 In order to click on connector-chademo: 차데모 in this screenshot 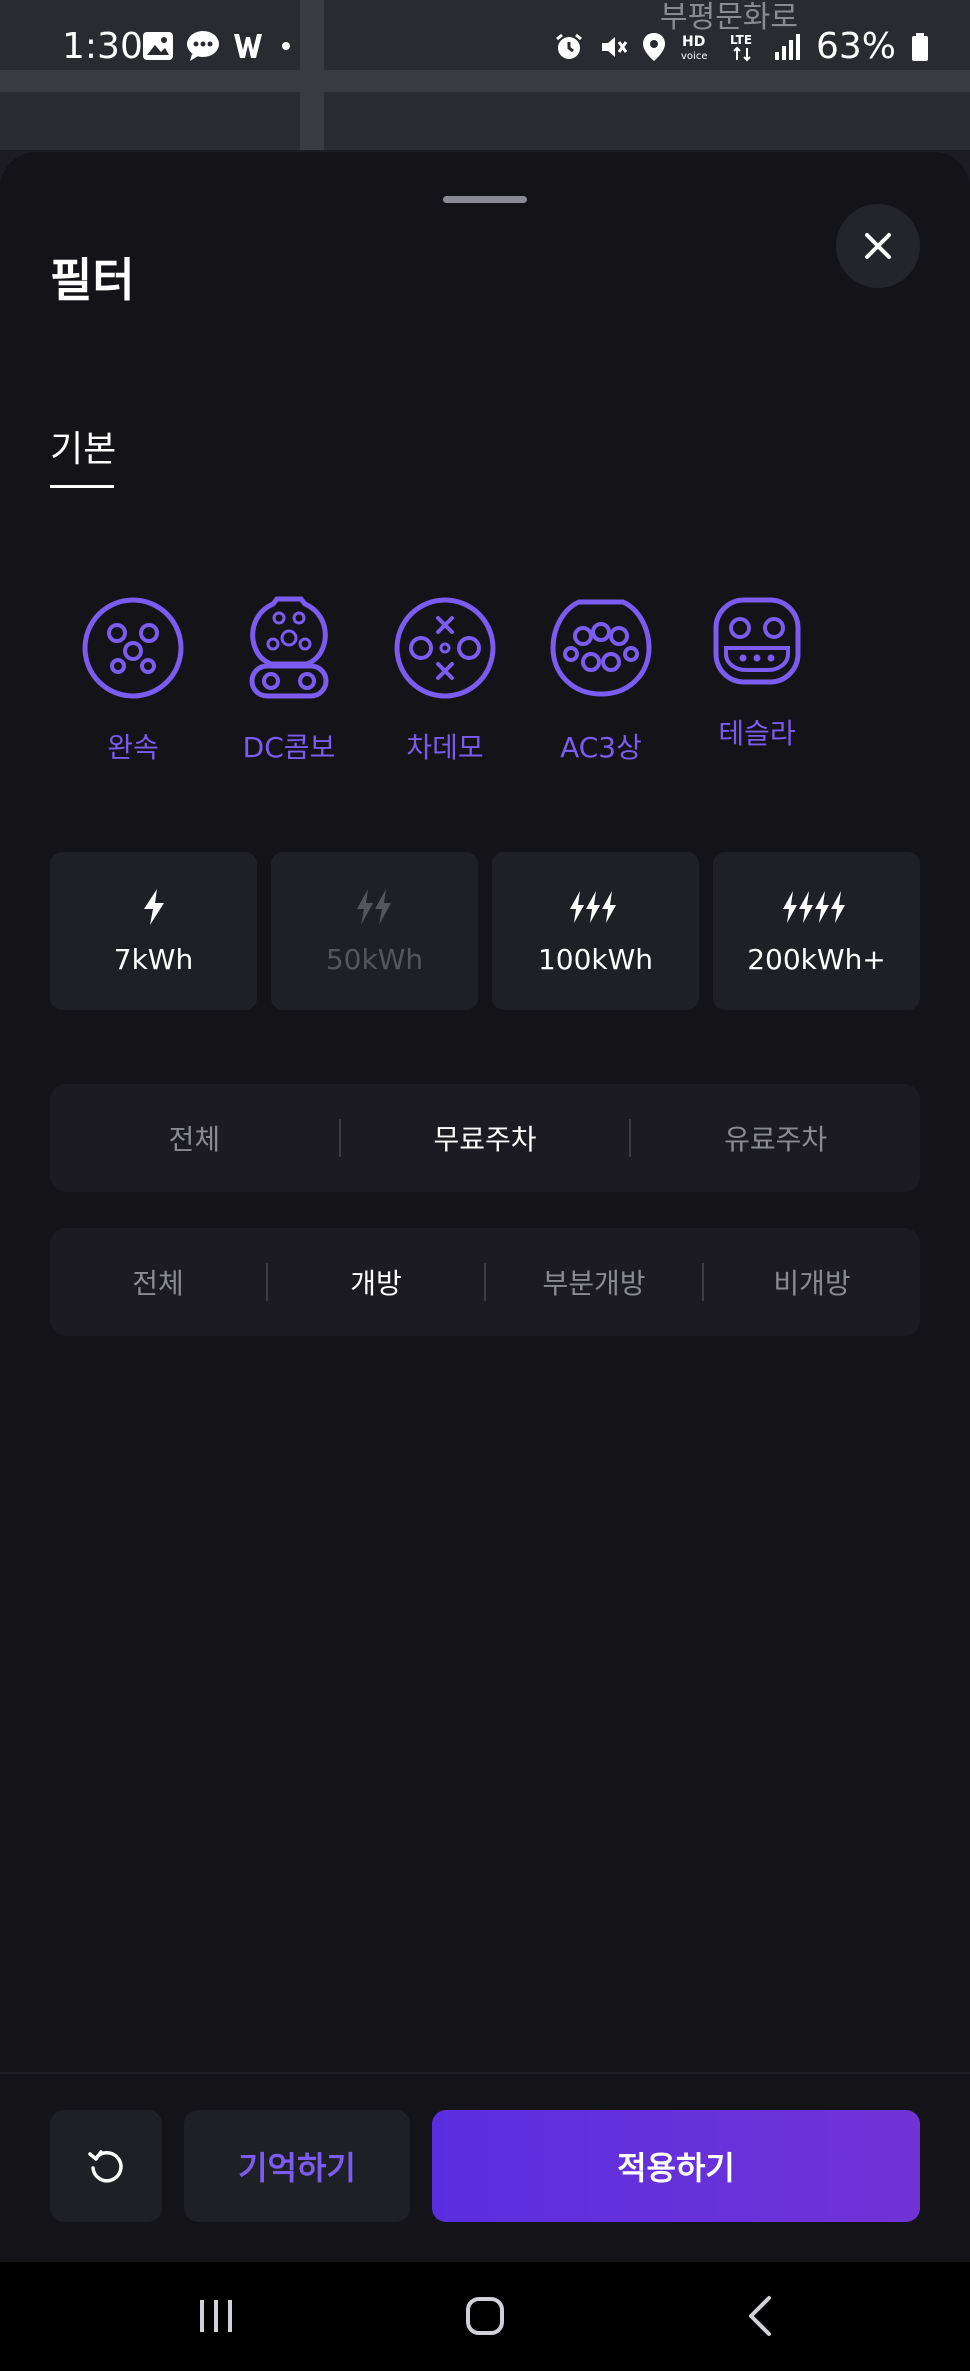, I will do `click(445, 681)`.